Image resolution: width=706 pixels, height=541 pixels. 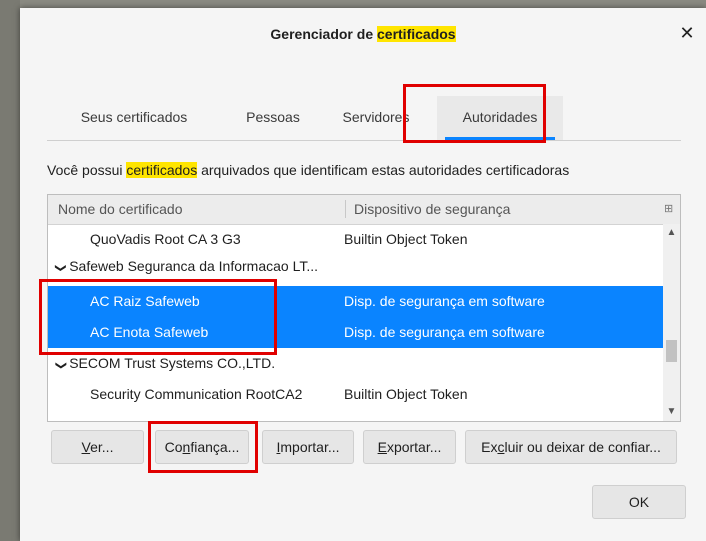 I want to click on row-spacer, so click(x=355, y=281).